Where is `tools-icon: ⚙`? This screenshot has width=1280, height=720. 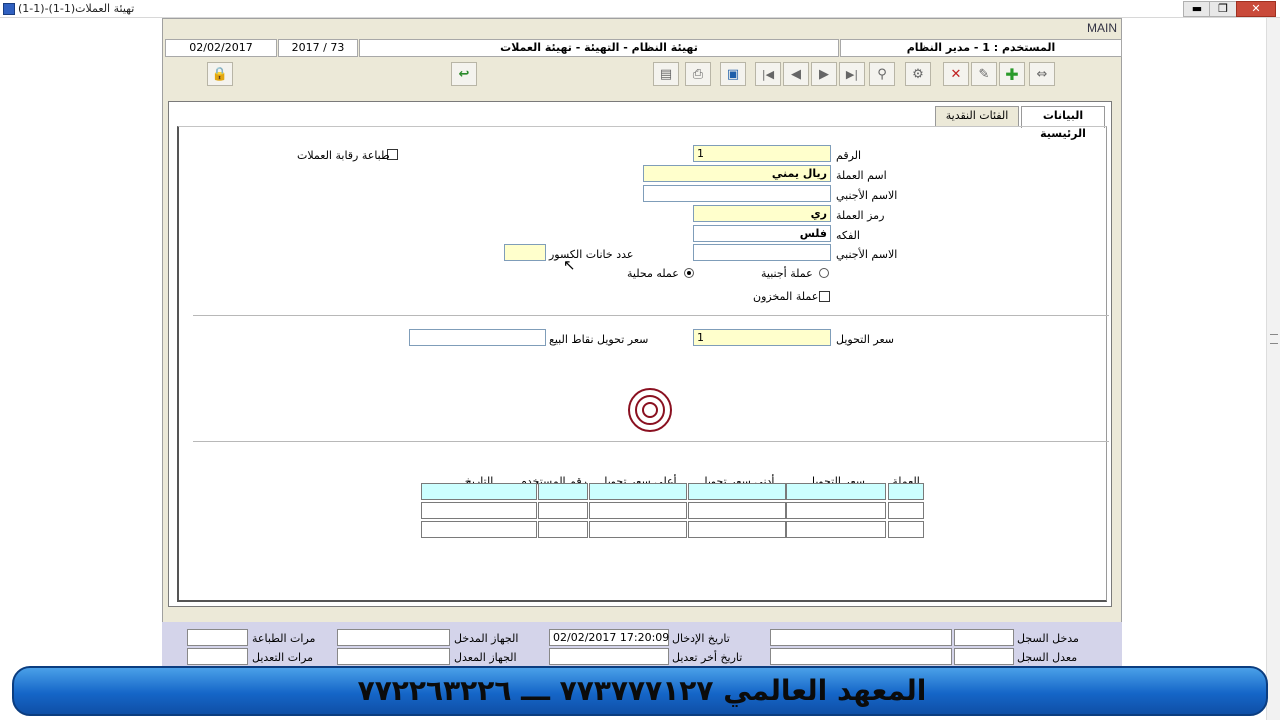
tools-icon: ⚙ is located at coordinates (918, 74).